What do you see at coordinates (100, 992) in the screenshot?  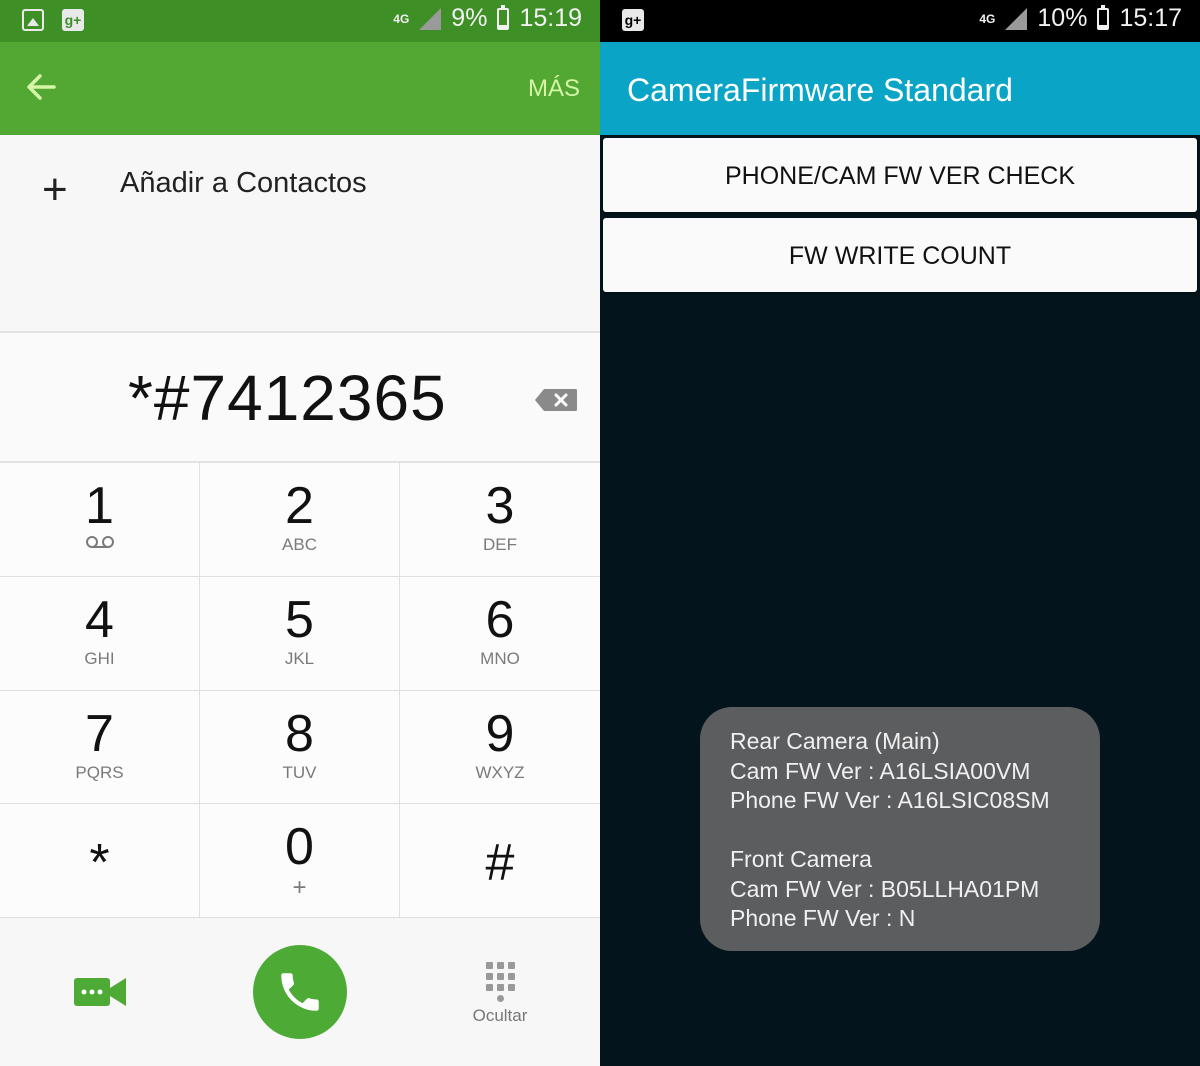 I see `video-call-icon` at bounding box center [100, 992].